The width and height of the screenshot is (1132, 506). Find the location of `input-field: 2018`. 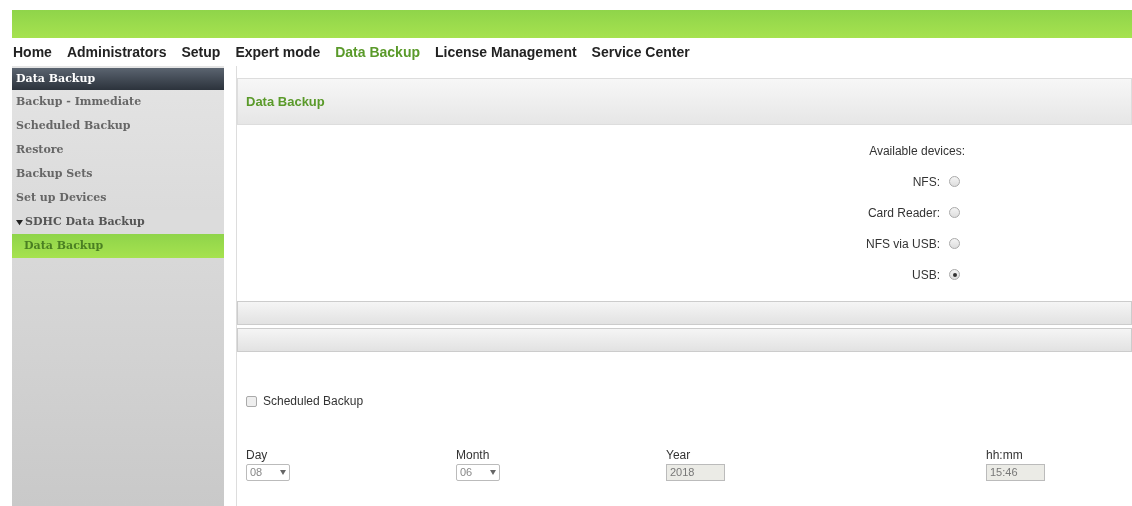

input-field: 2018 is located at coordinates (695, 472).